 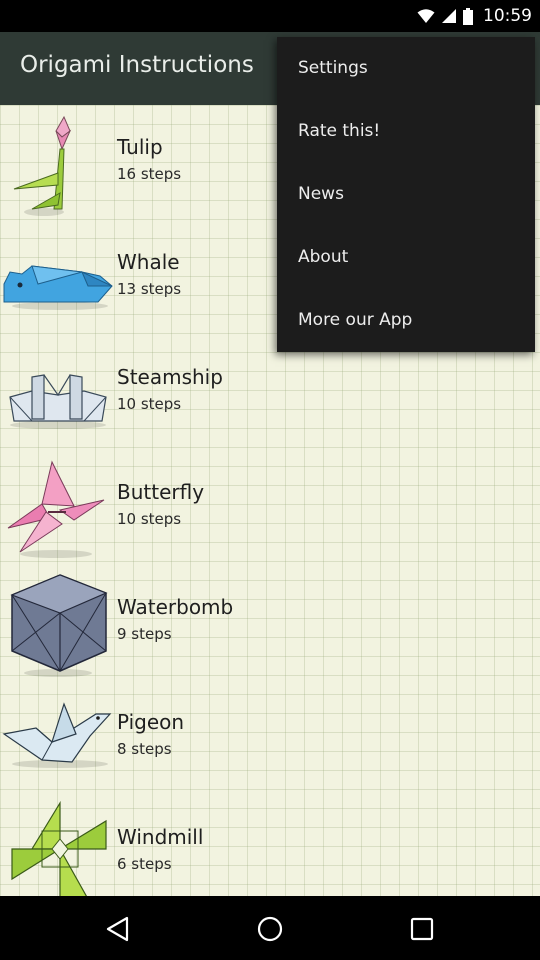 What do you see at coordinates (270, 507) in the screenshot?
I see `list-item-butterfly: Butterfly 10 steps` at bounding box center [270, 507].